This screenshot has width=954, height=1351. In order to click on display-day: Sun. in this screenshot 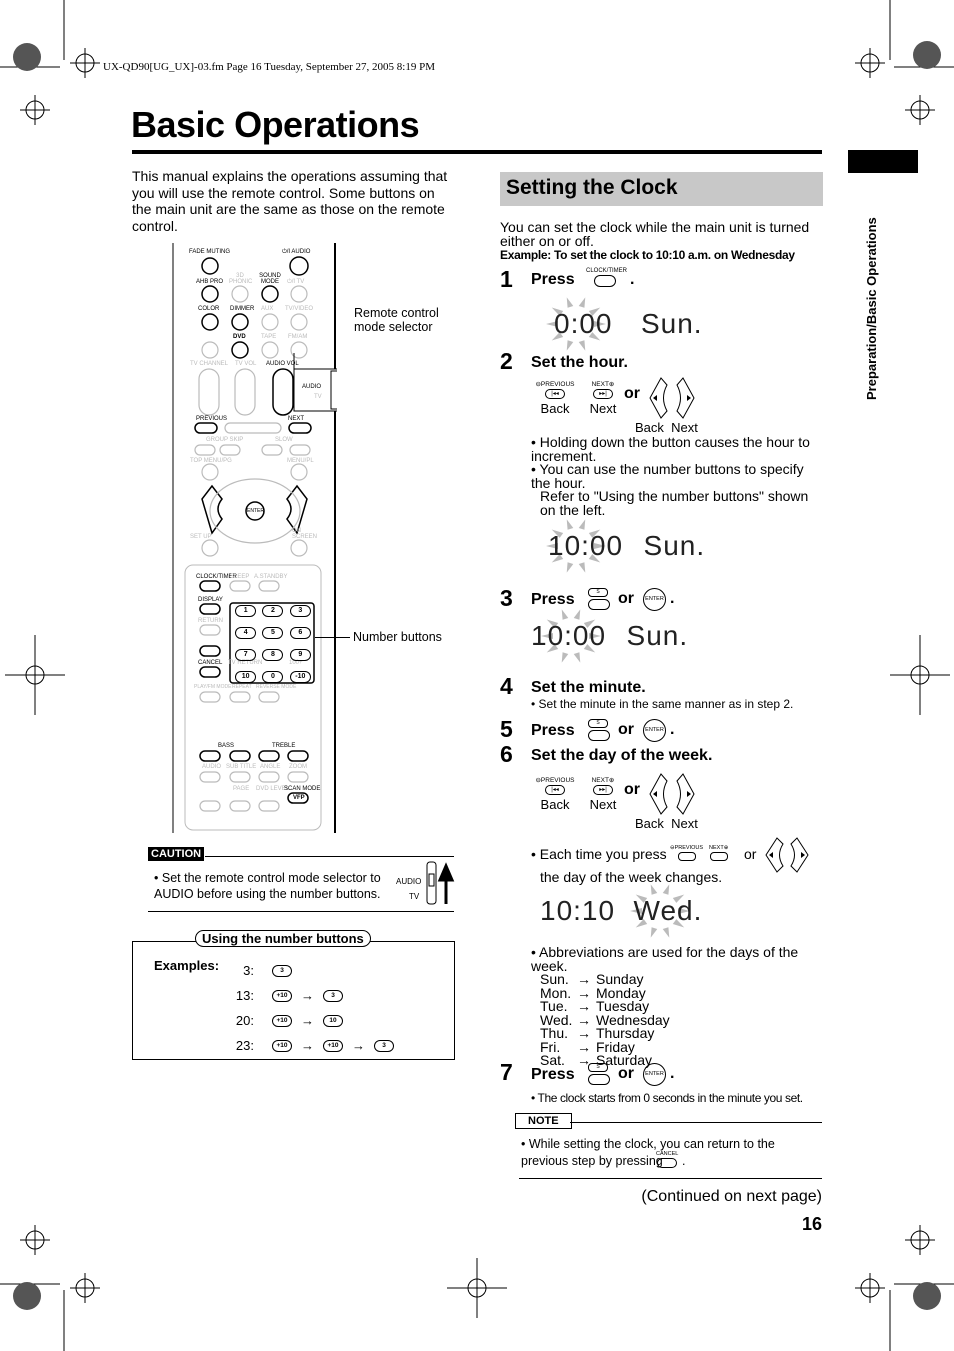, I will do `click(657, 635)`.